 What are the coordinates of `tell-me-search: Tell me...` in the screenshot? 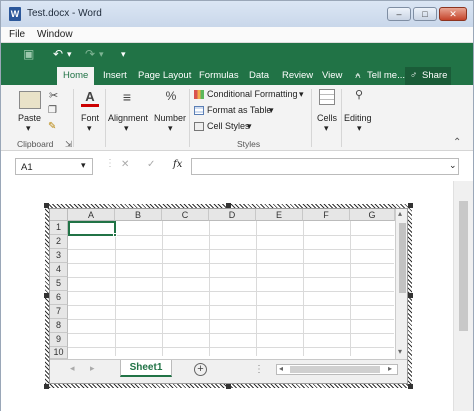 It's located at (386, 75).